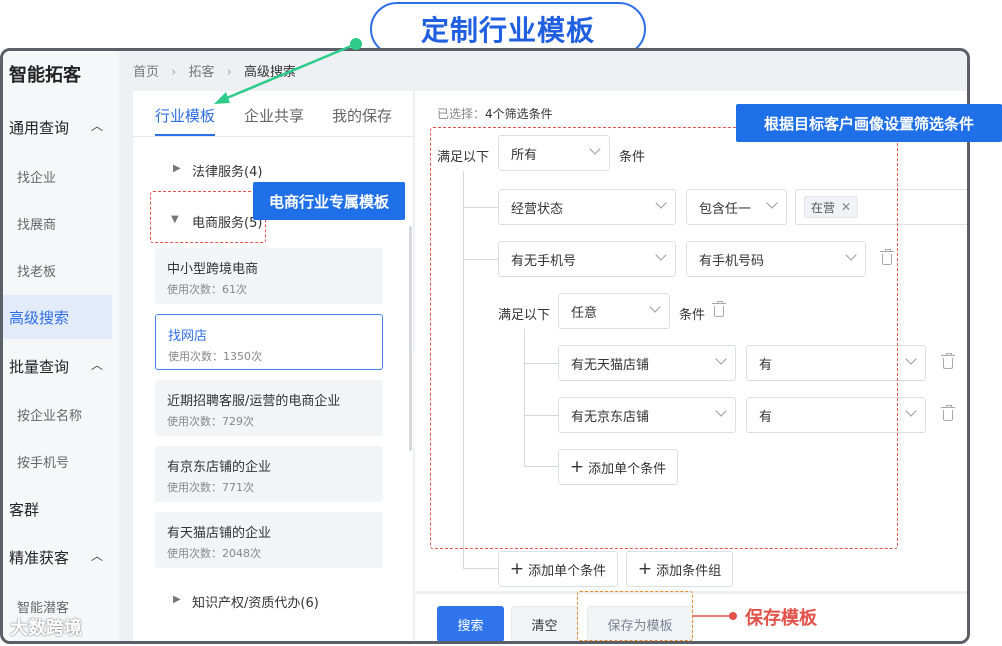  Describe the element at coordinates (289, 72) in the screenshot. I see `connector-line` at that location.